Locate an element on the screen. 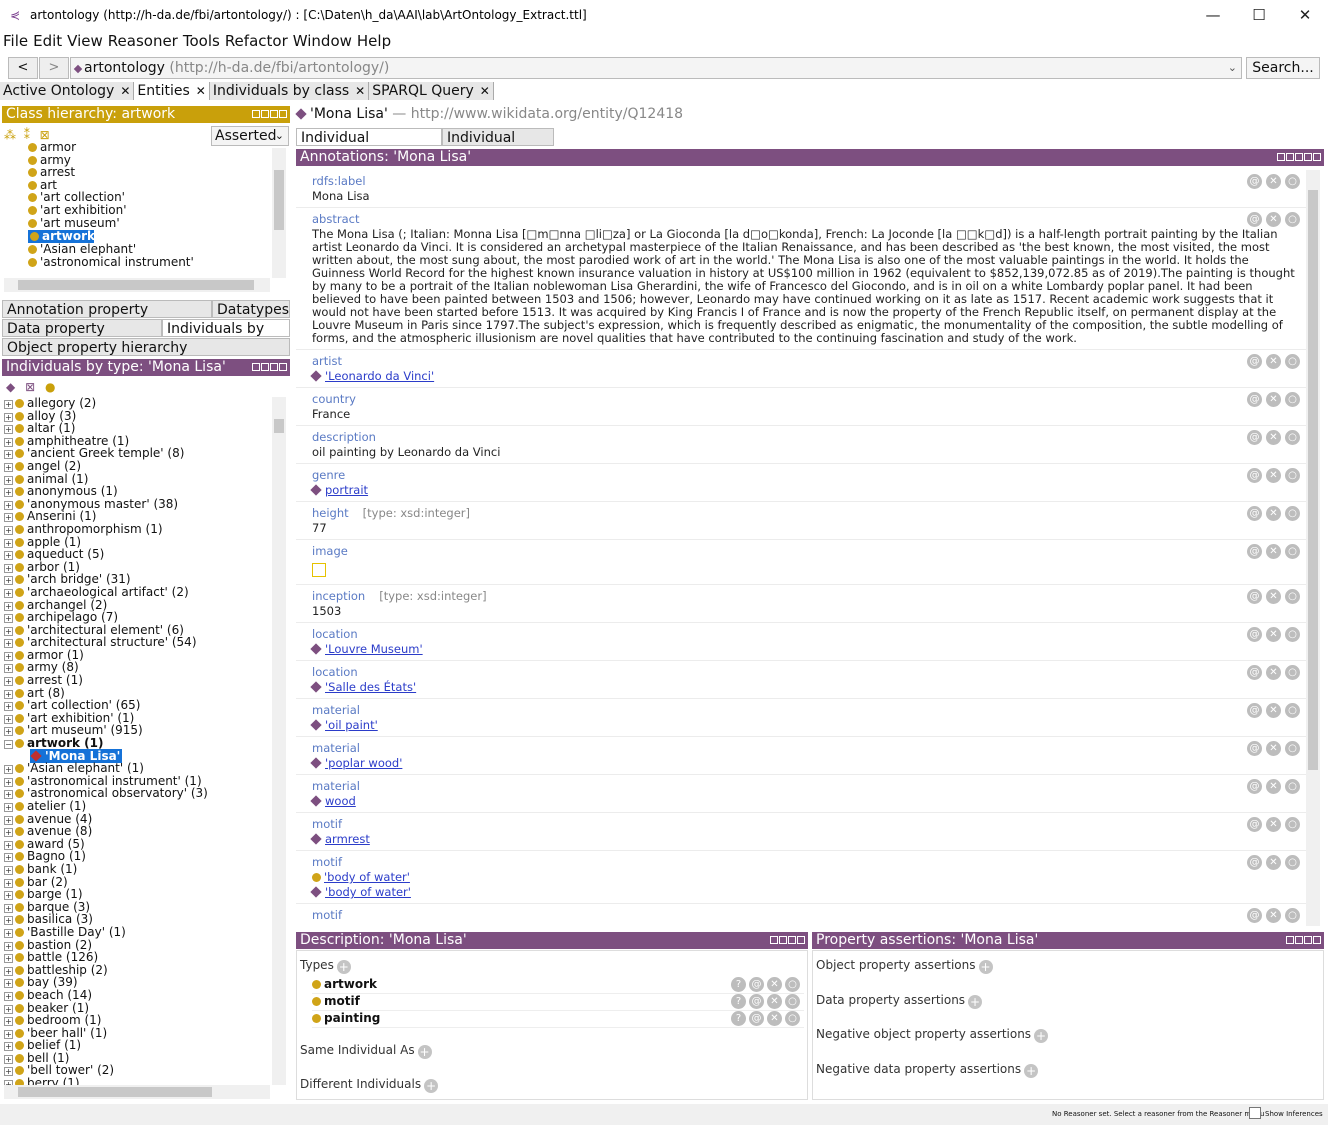 The image size is (1328, 1125). type-row: artwork? @ ✕ ○ is located at coordinates (558, 985).